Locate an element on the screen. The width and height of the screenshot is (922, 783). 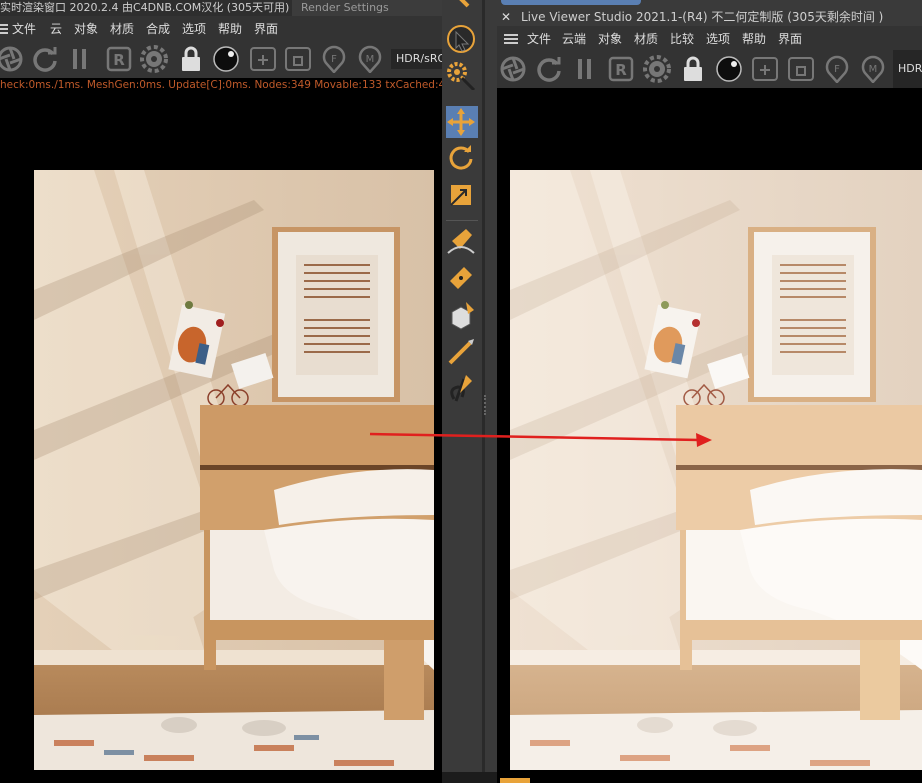
right-menu-bar: 文件 云端 对象 材质 比较 选项 帮助 界面 is located at coordinates (709, 38).